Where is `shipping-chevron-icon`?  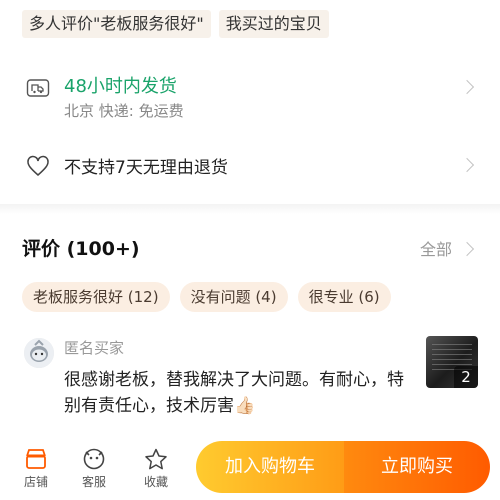 shipping-chevron-icon is located at coordinates (467, 87).